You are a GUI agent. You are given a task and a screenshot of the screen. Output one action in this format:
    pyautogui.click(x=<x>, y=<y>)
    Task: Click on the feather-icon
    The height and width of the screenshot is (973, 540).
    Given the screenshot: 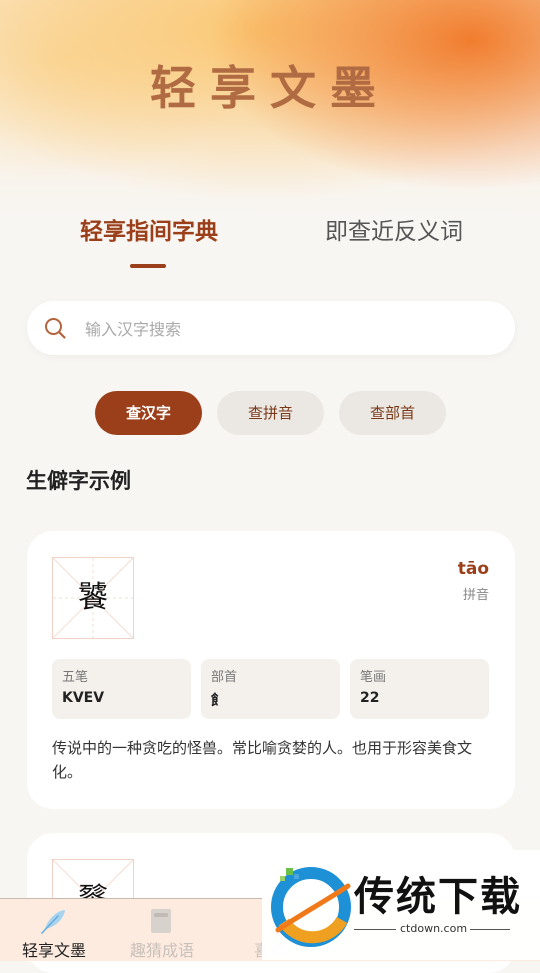 What is the action you would take?
    pyautogui.click(x=53, y=922)
    